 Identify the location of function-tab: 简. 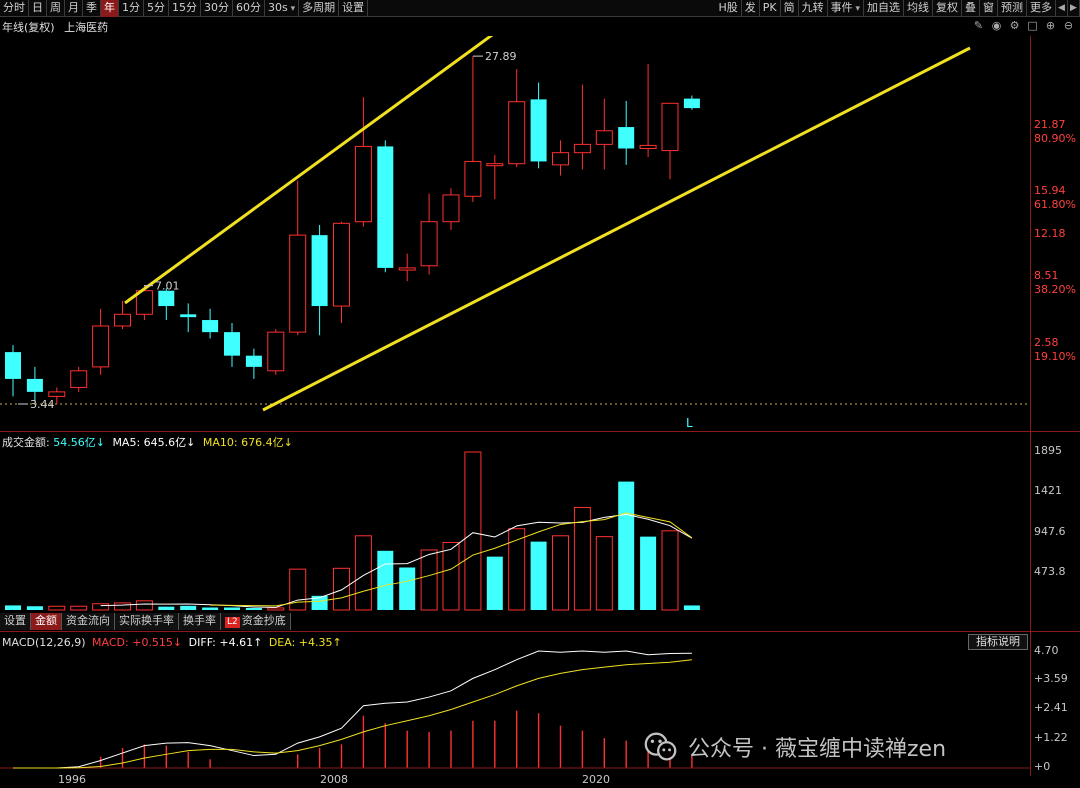
(790, 8).